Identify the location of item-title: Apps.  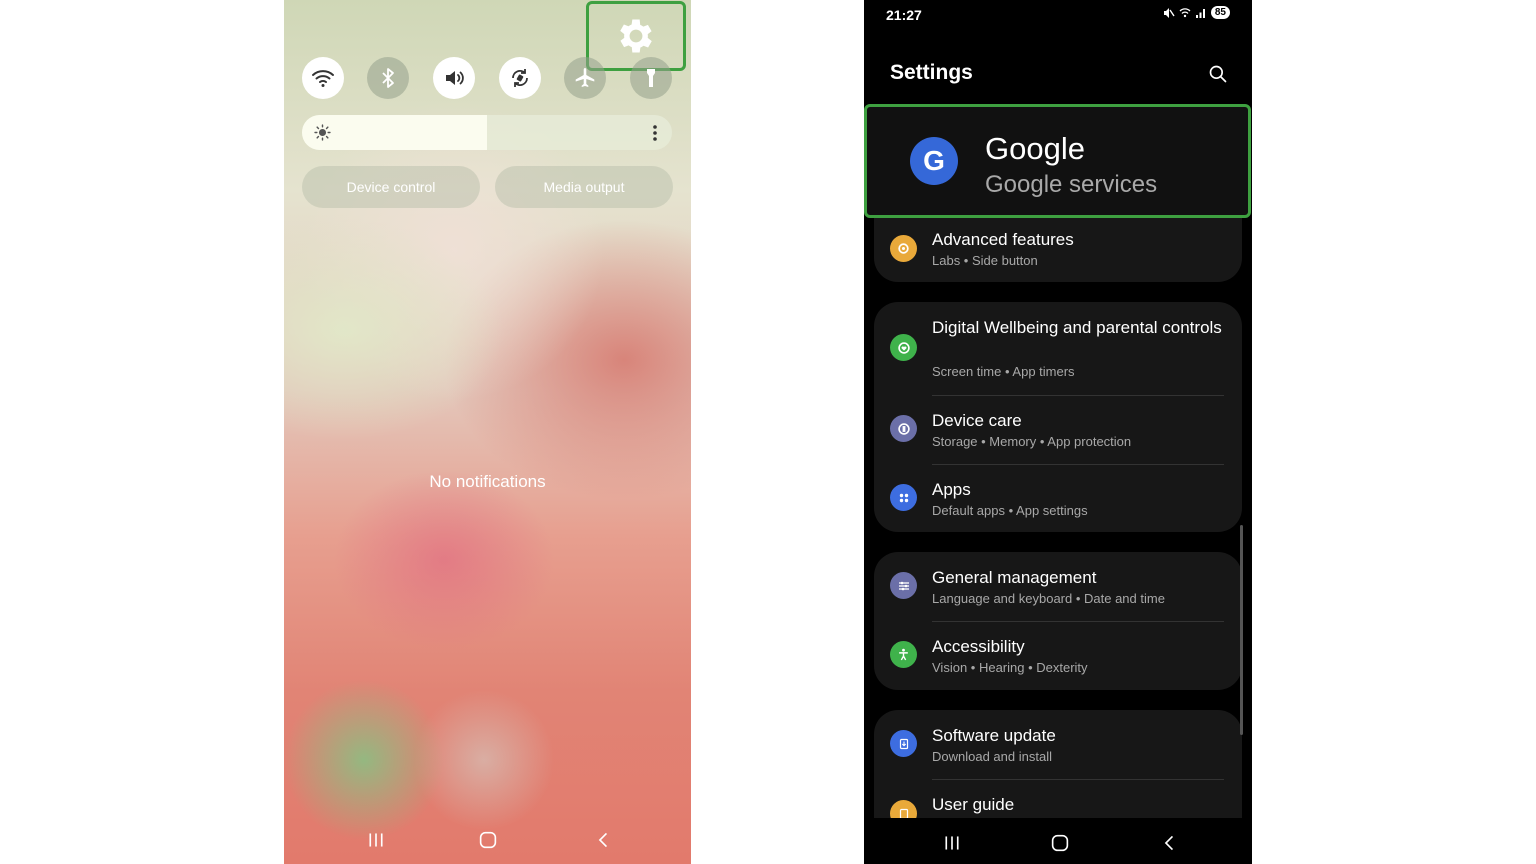
(951, 489).